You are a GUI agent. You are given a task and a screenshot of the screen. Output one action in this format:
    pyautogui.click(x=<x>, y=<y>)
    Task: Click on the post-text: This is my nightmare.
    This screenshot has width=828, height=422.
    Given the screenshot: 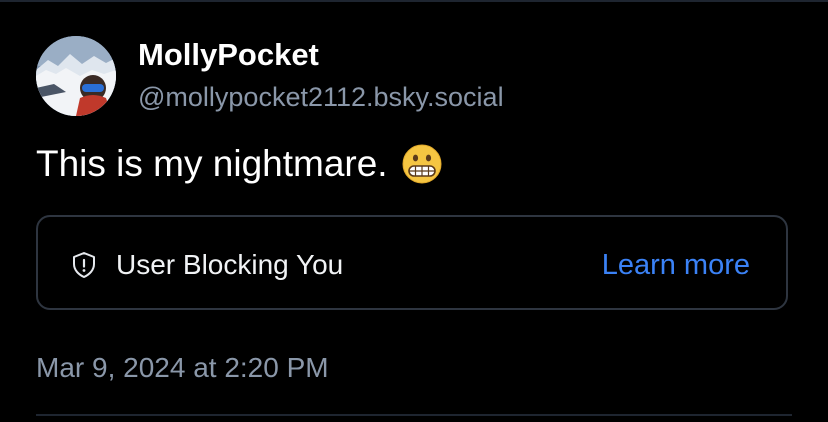 What is the action you would take?
    pyautogui.click(x=239, y=164)
    